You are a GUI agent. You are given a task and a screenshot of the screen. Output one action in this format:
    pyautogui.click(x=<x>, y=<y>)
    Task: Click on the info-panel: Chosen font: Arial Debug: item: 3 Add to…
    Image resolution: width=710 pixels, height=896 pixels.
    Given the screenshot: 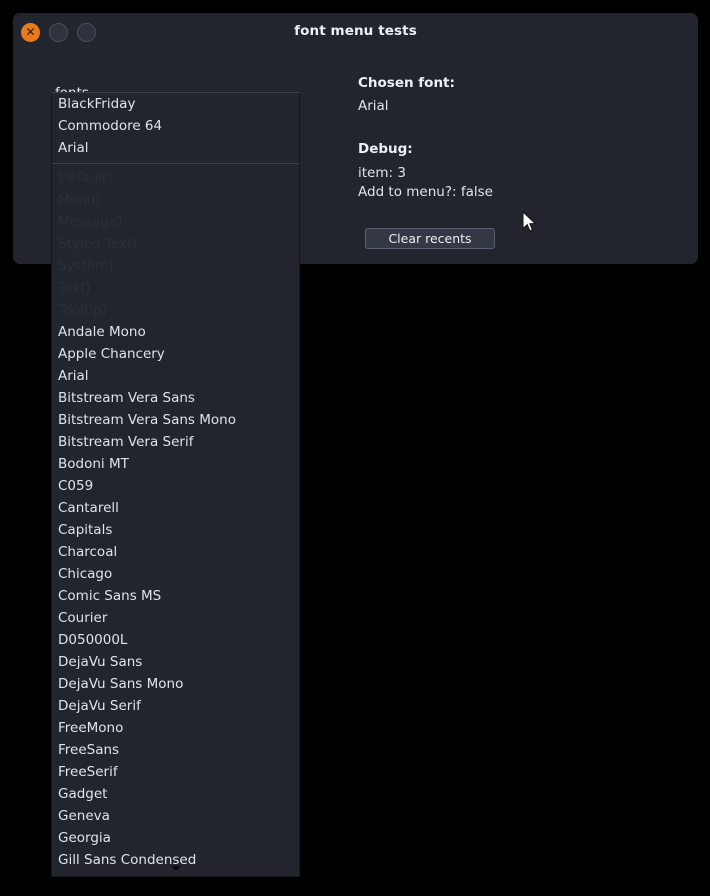 What is the action you would take?
    pyautogui.click(x=523, y=162)
    